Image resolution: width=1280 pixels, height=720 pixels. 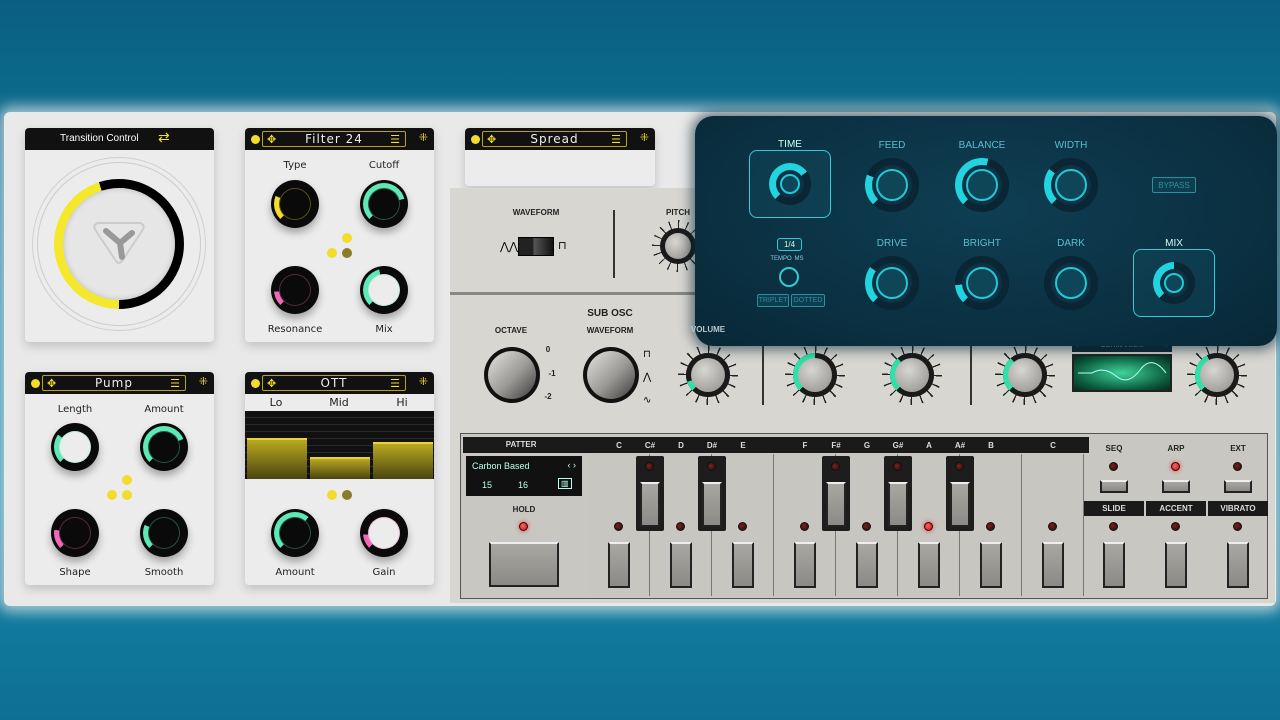 What do you see at coordinates (1174, 185) in the screenshot?
I see `bypass-button: BYPASS` at bounding box center [1174, 185].